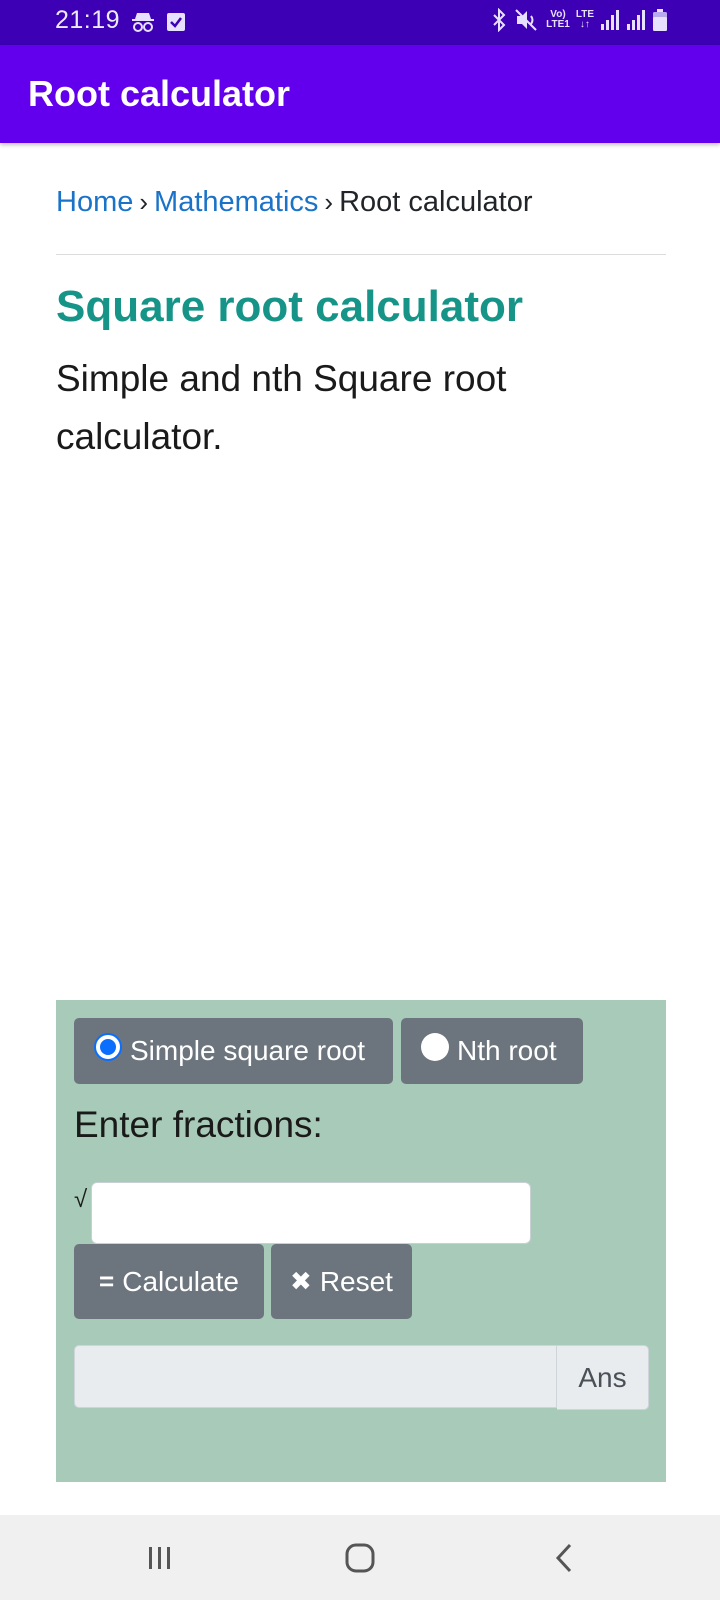 The width and height of the screenshot is (720, 1600). I want to click on calculate-label: Calculate, so click(180, 1281).